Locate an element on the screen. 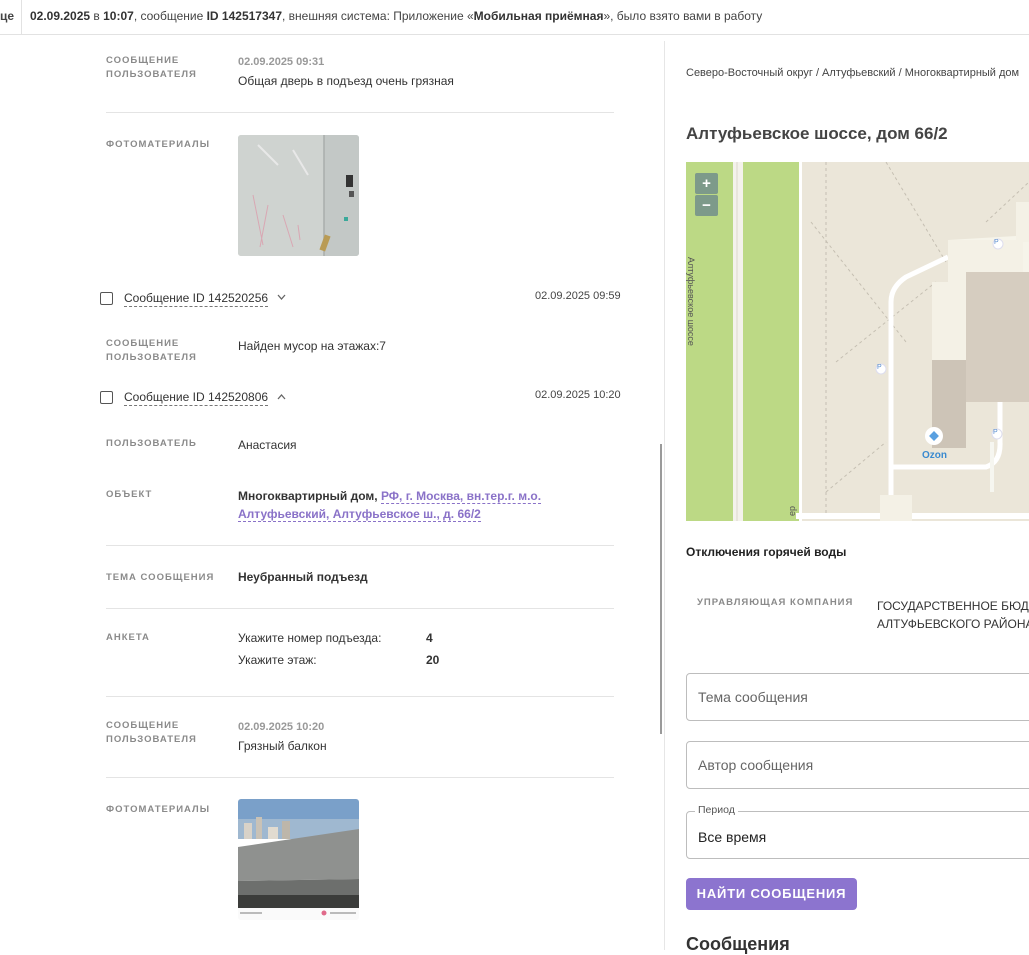 This screenshot has height=955, width=1029. left-panel-scrollbar is located at coordinates (661, 589).